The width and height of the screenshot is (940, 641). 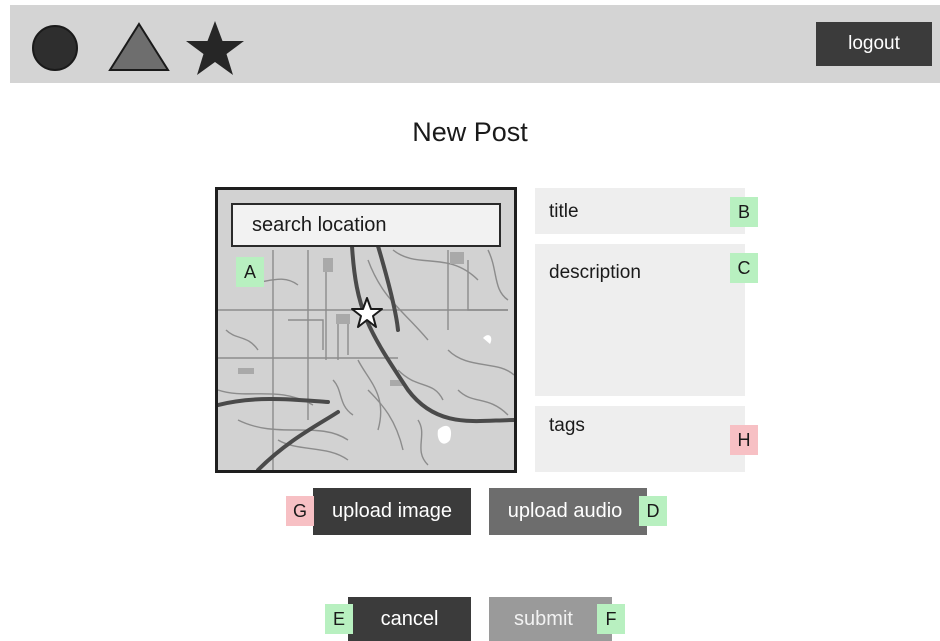 I want to click on label-badge-e: E, so click(x=339, y=619).